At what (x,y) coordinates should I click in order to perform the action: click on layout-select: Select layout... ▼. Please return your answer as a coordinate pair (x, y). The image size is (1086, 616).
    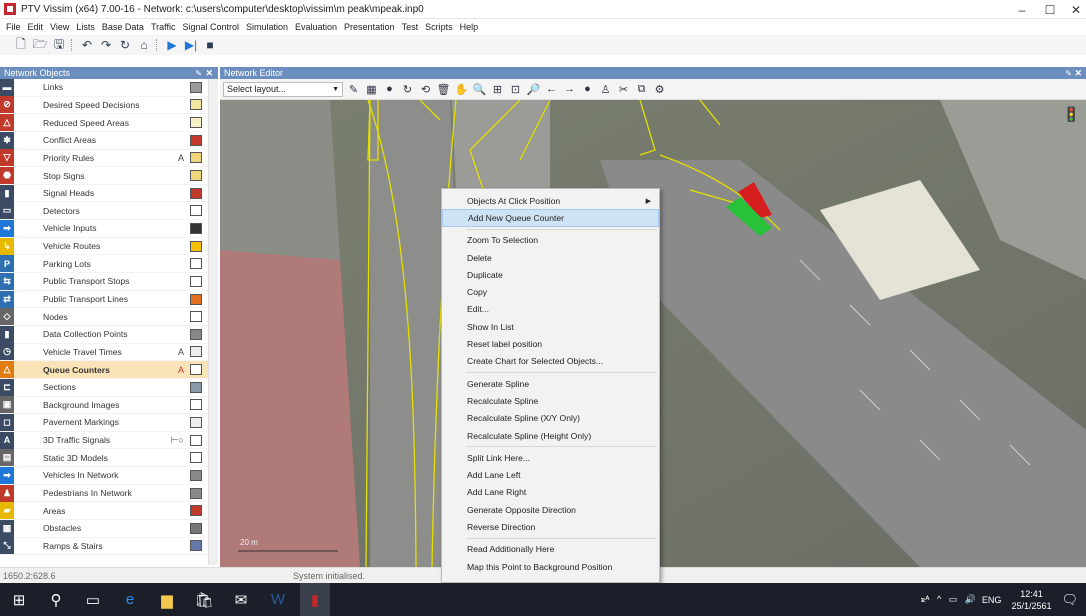
    Looking at the image, I should click on (283, 89).